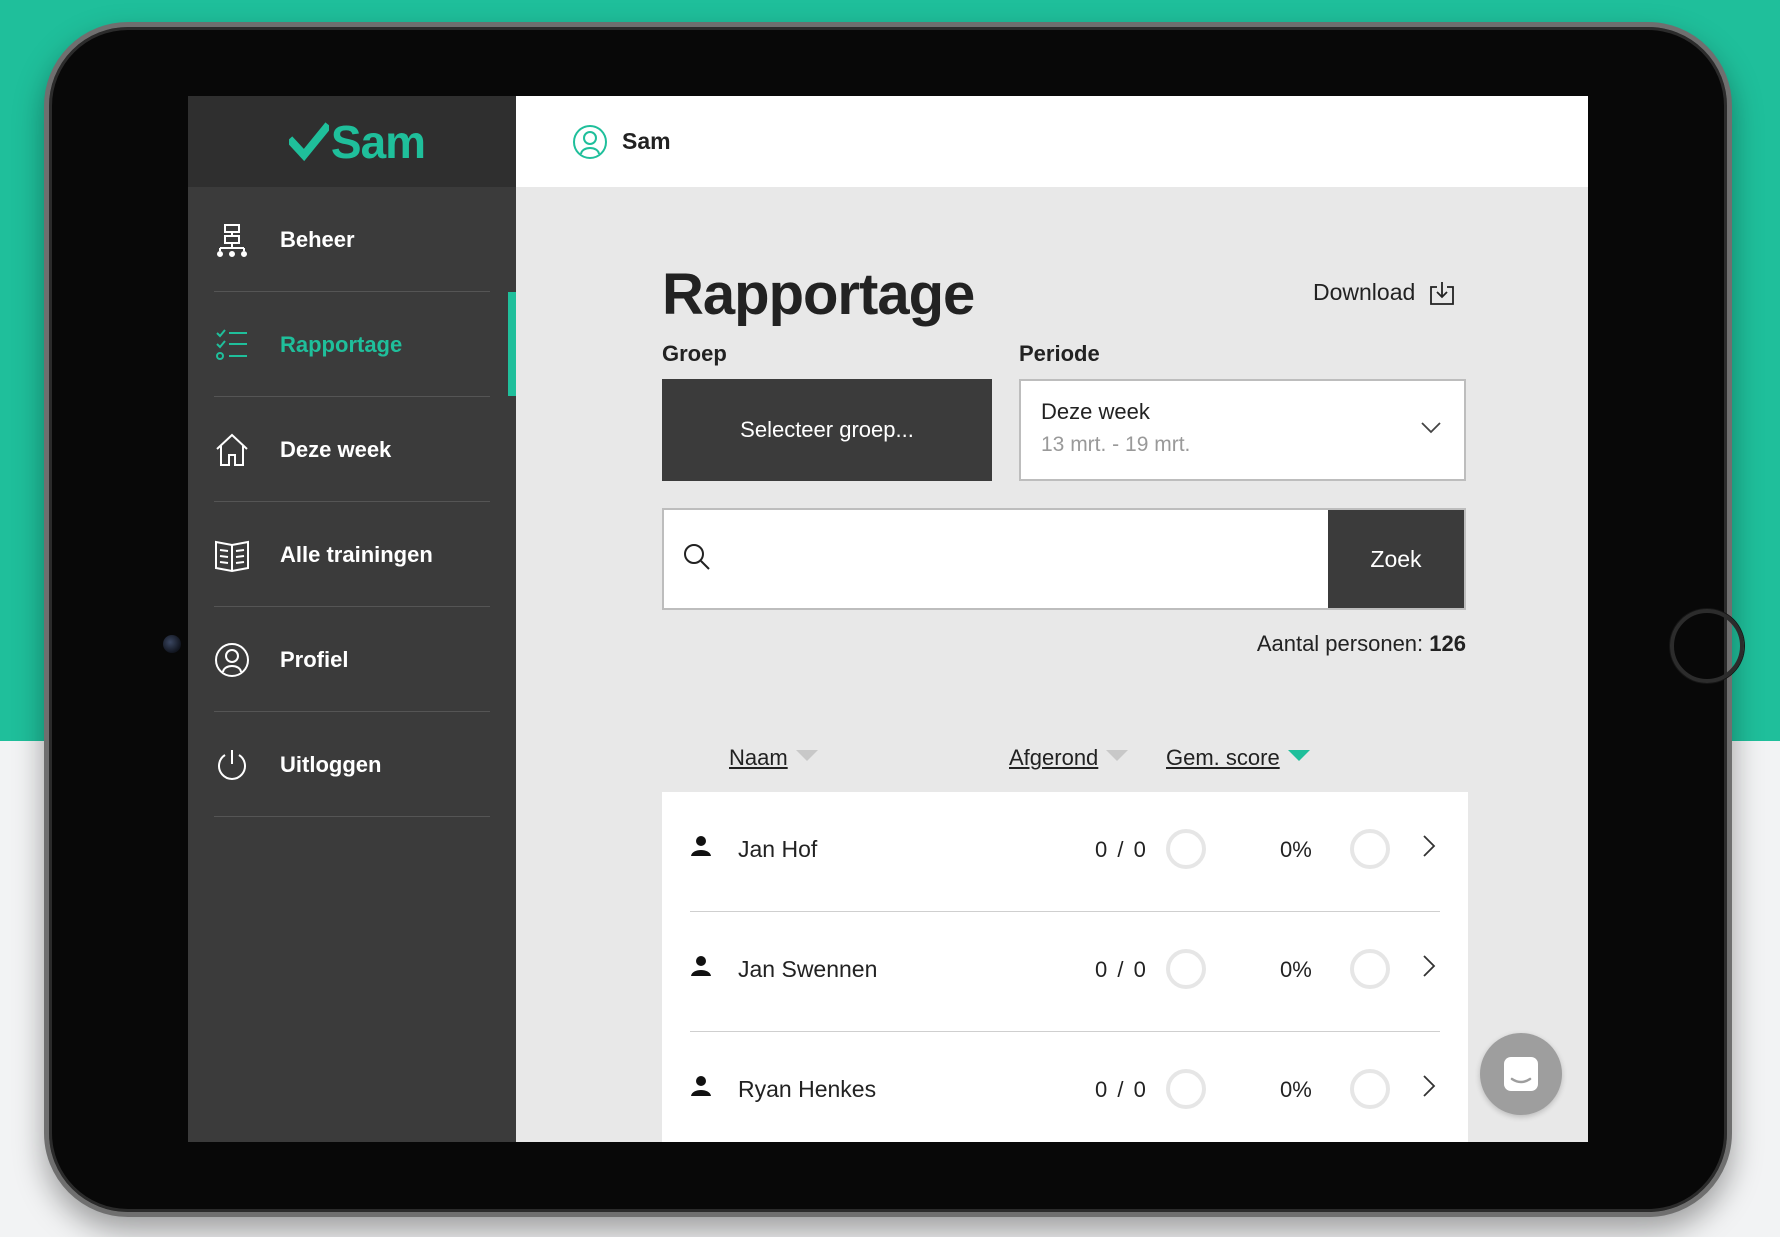 Image resolution: width=1780 pixels, height=1237 pixels. I want to click on home-button, so click(1707, 646).